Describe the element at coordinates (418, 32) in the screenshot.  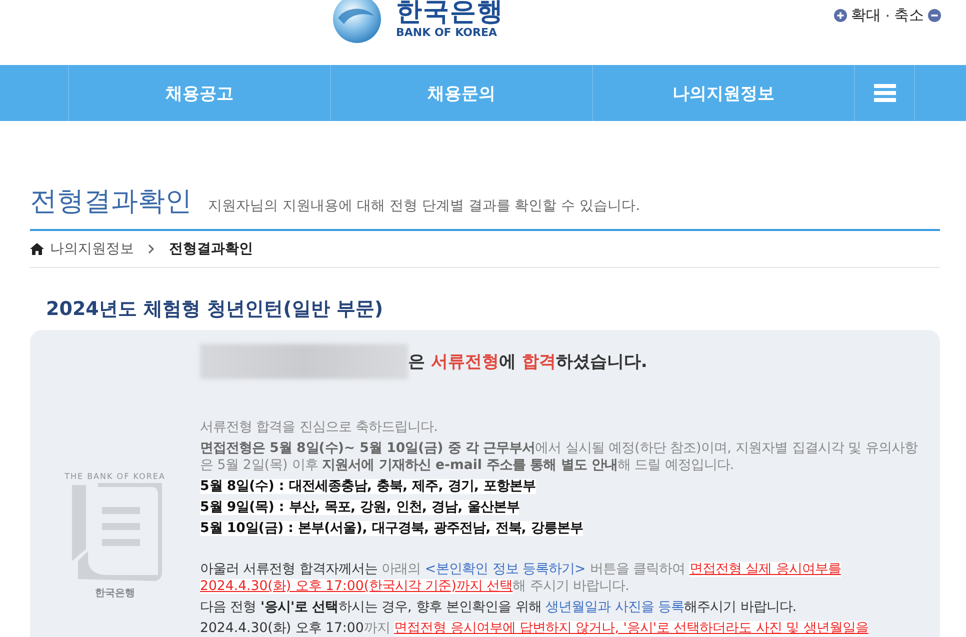
I see `bank-logo: 한국은행 BANK OF KOREA` at that location.